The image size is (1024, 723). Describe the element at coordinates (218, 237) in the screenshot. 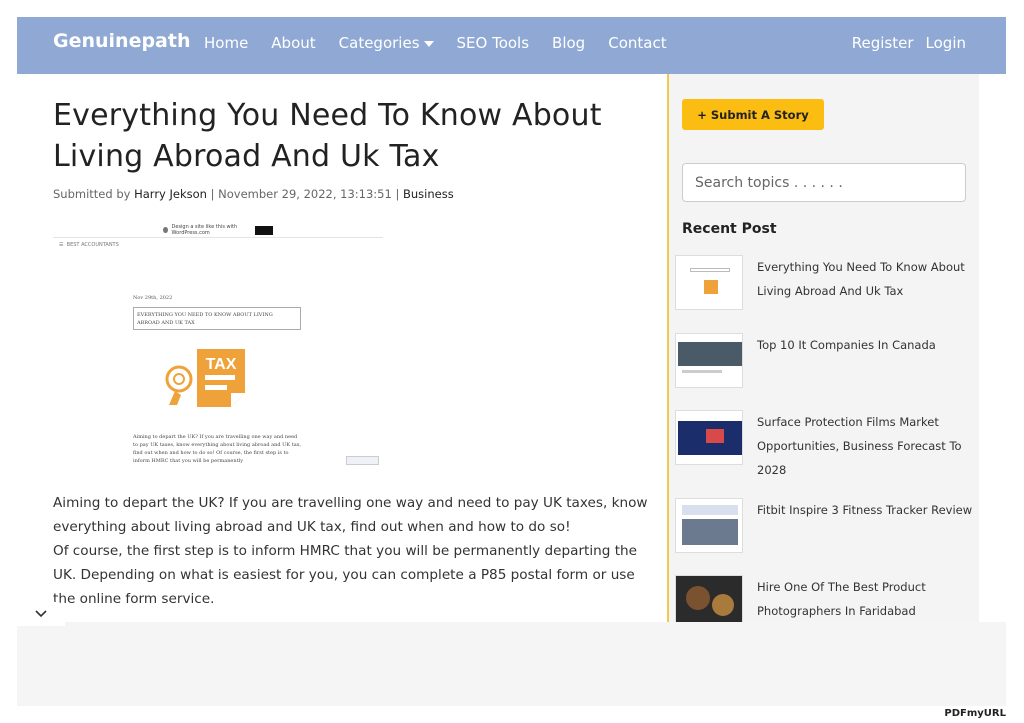

I see `image-divider` at that location.